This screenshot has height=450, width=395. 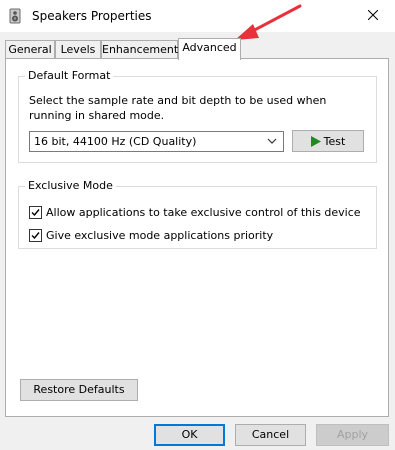 What do you see at coordinates (30, 49) in the screenshot?
I see `tab-general: General` at bounding box center [30, 49].